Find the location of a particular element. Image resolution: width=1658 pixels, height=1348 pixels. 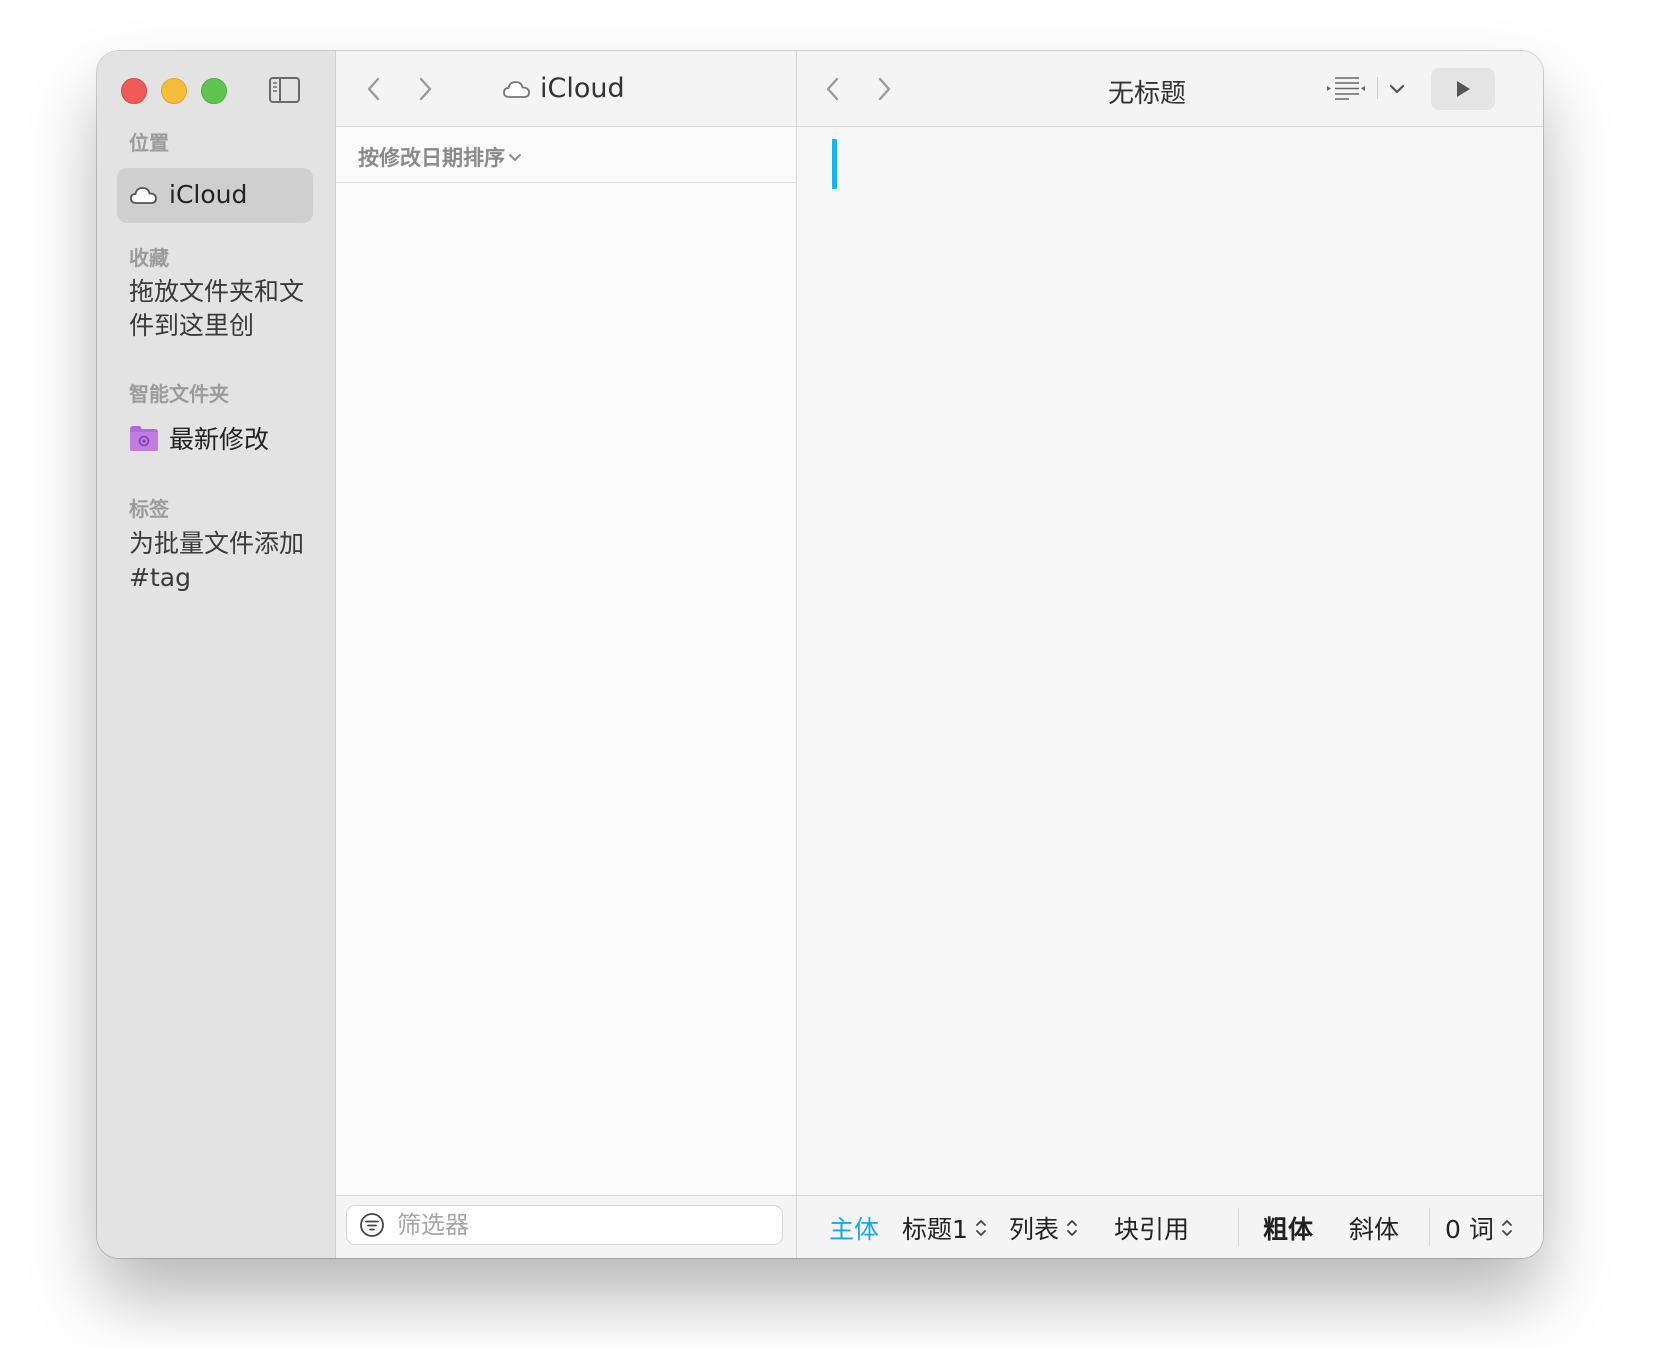

sidebar-toggle-icon is located at coordinates (284, 90).